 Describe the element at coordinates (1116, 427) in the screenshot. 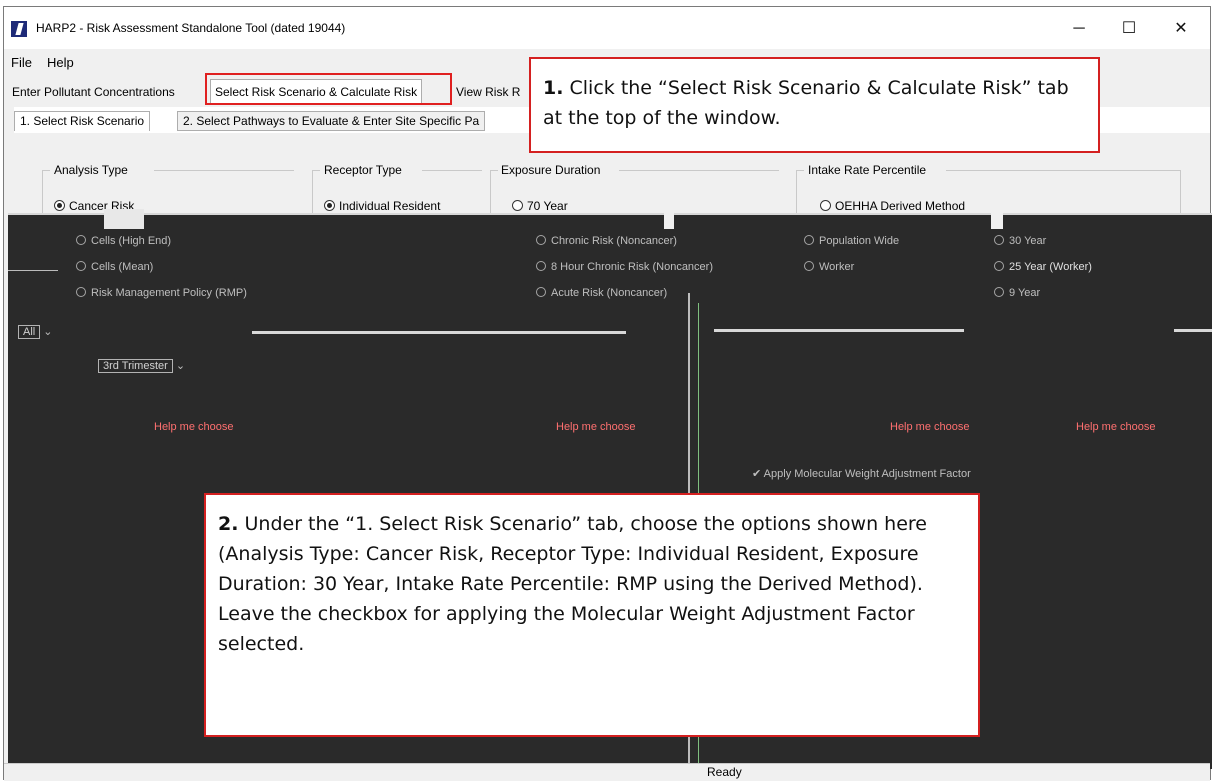

I see `help-link-intake: Help me choose` at that location.